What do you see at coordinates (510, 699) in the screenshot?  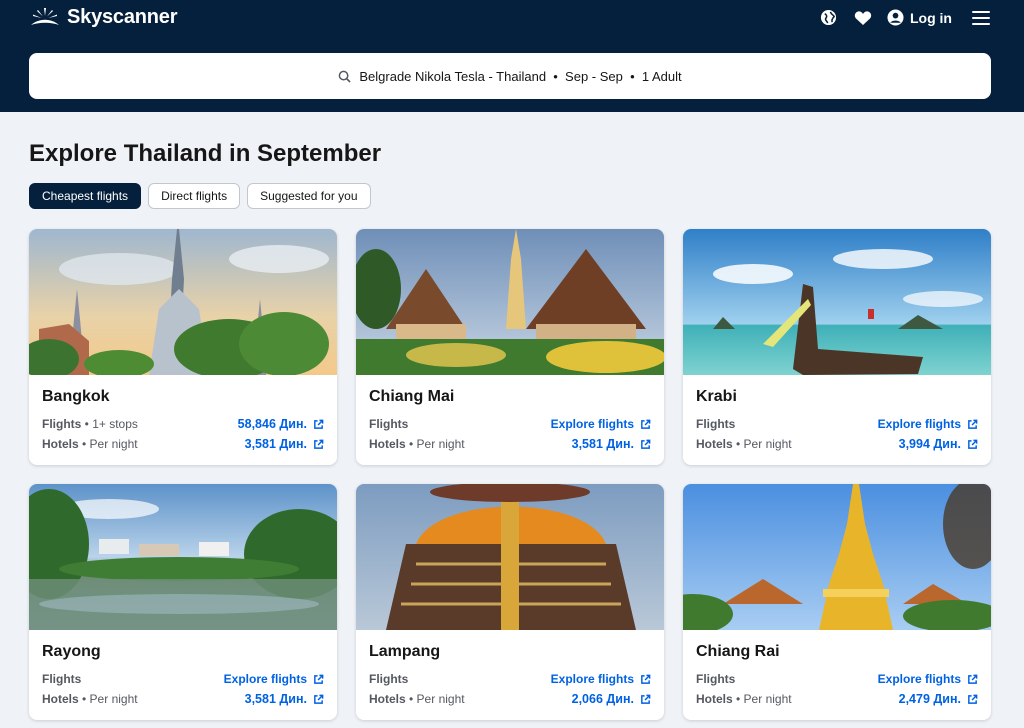 I see `hotels-row: Hotels • Per night 2,066 Дин.` at bounding box center [510, 699].